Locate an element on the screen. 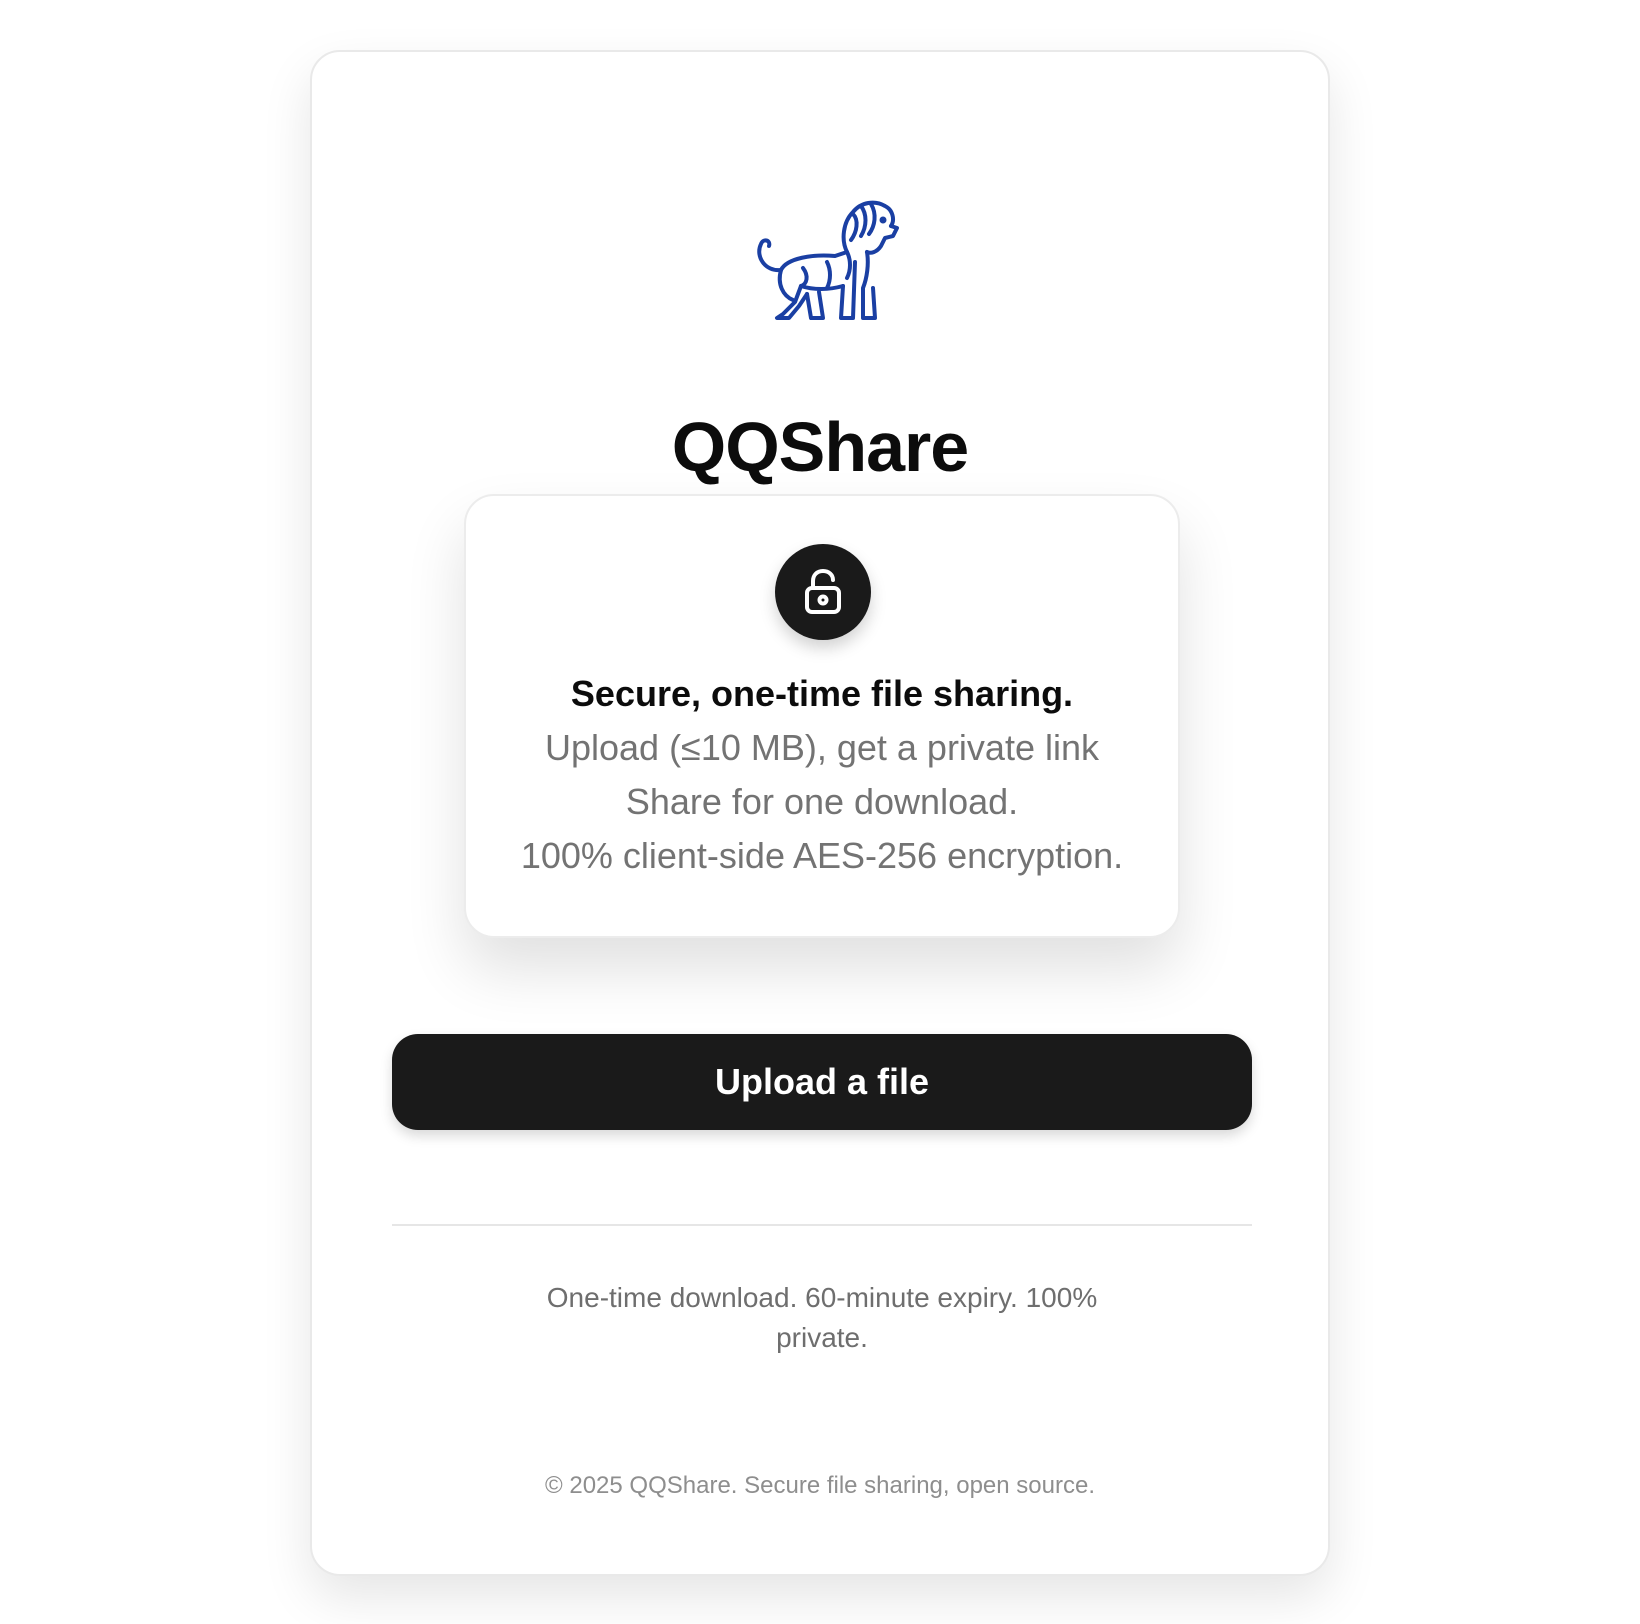 The height and width of the screenshot is (1624, 1640). unlocked-padlock-icon is located at coordinates (823, 591).